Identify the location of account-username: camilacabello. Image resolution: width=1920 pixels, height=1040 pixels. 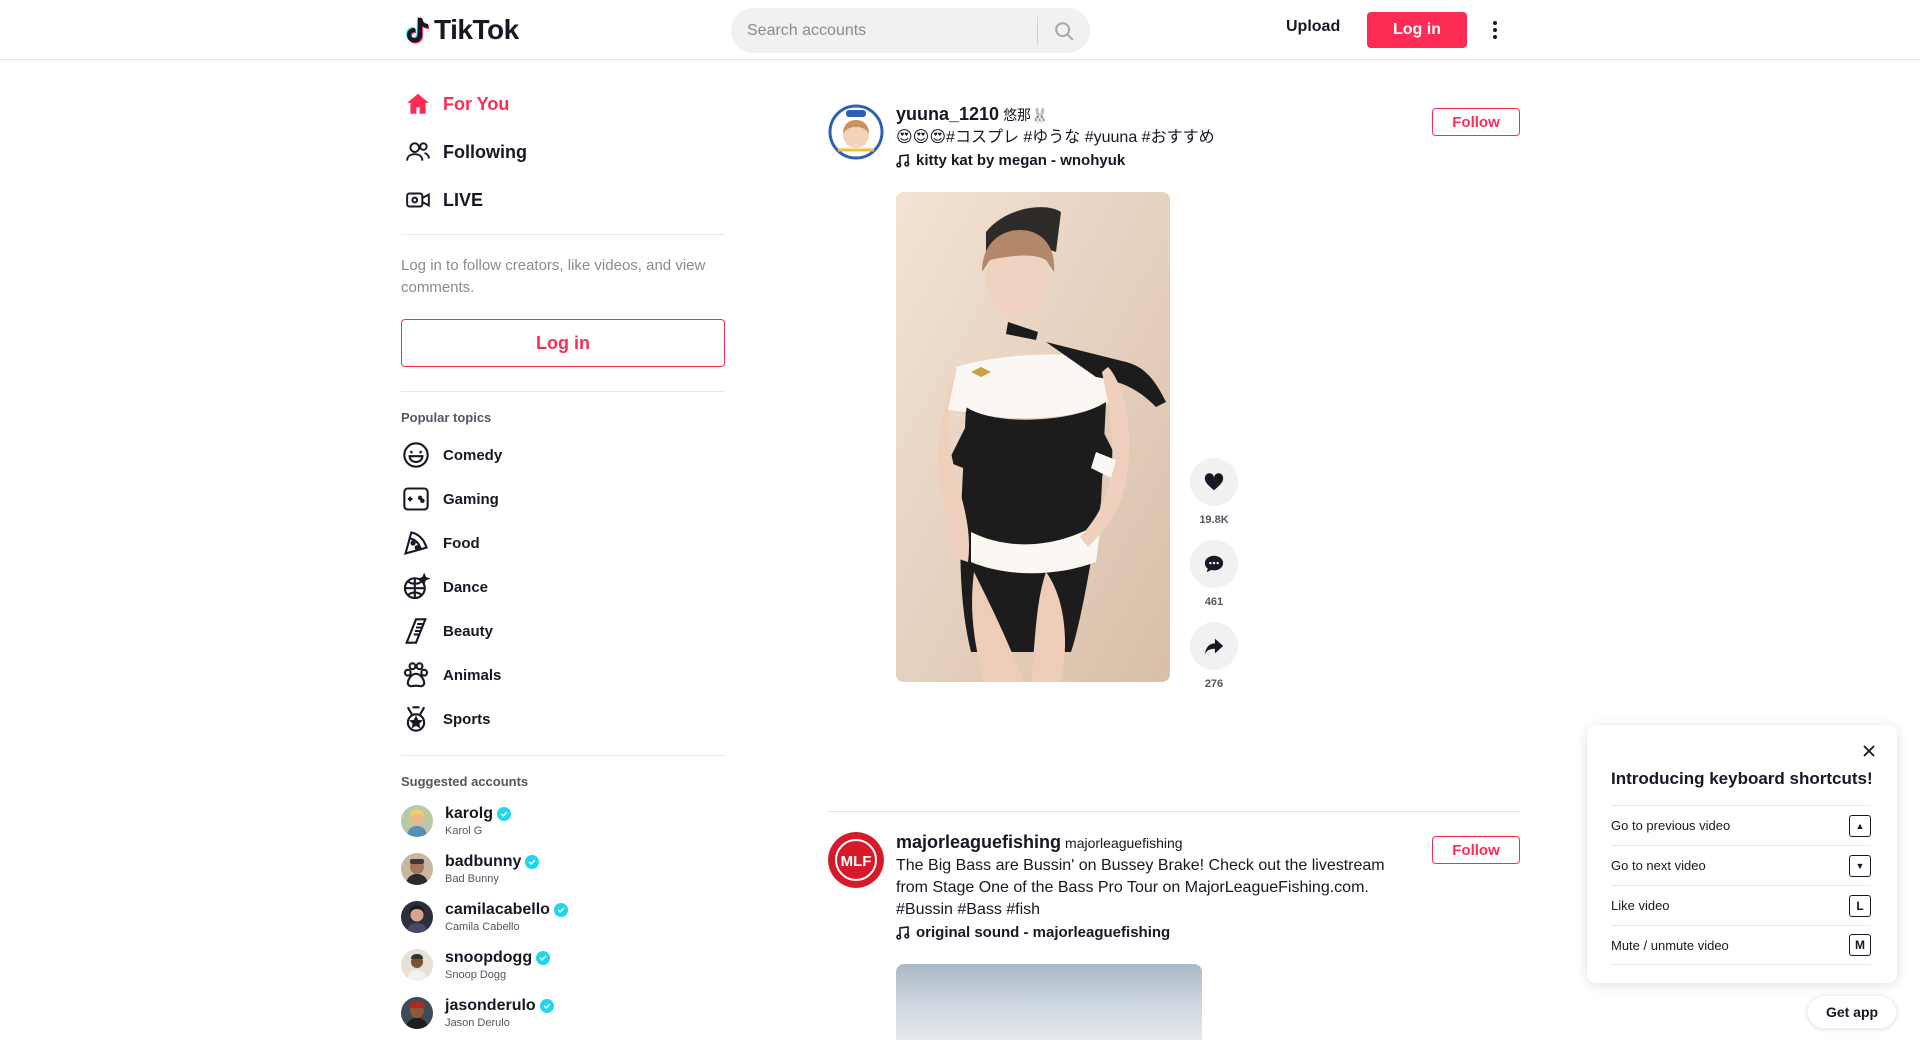
(497, 909).